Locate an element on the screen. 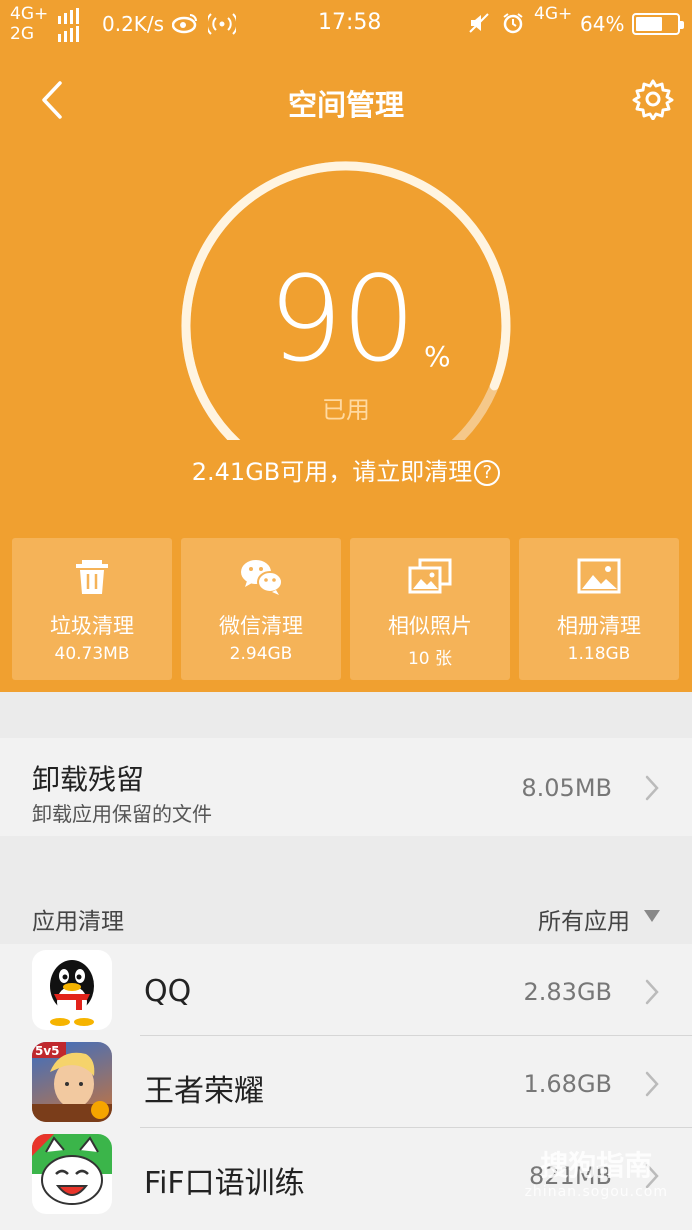 Image resolution: width=692 pixels, height=1230 pixels. hotspot-icon is located at coordinates (222, 24).